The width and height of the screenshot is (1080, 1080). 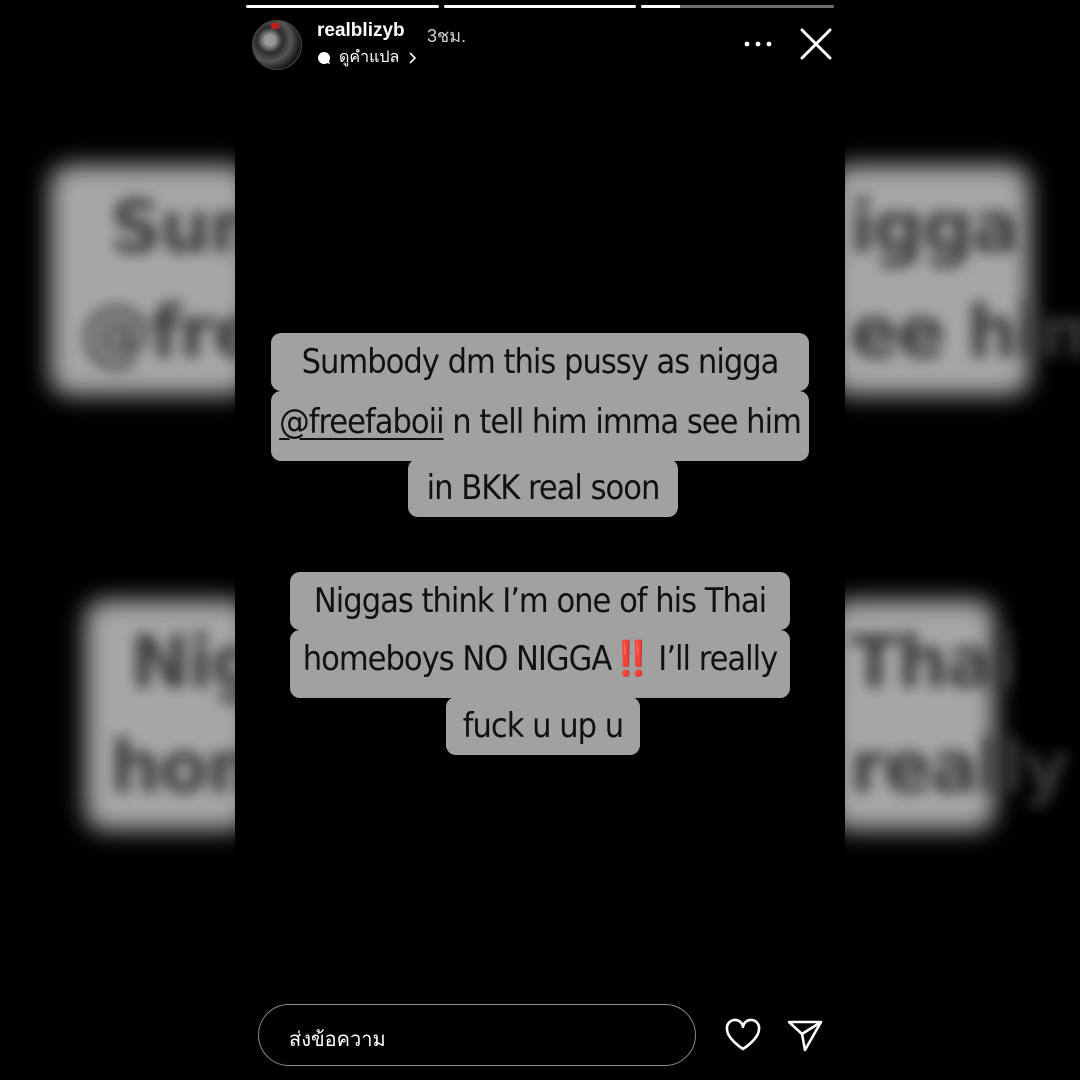 I want to click on see-translation-label: ดูคำแปล, so click(x=369, y=57).